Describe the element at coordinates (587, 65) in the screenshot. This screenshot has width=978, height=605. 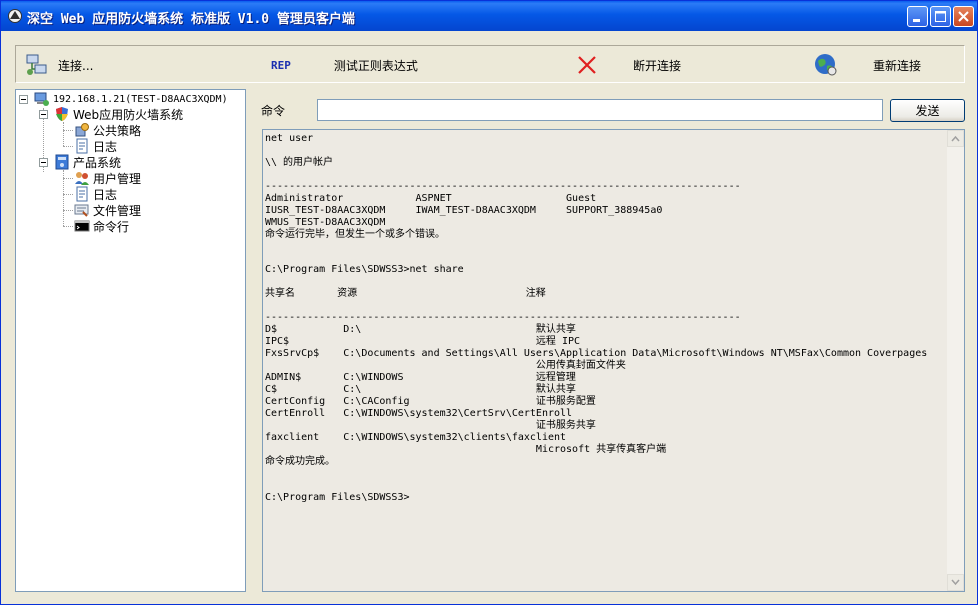
I see `disconnect-x-icon` at that location.